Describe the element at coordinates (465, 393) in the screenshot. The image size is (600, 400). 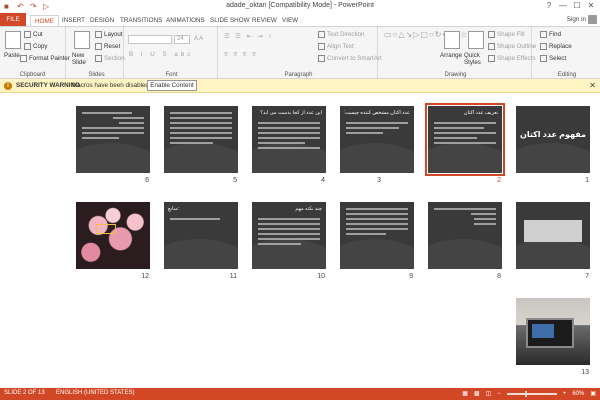
I see `view-normal-icon: ▦` at that location.